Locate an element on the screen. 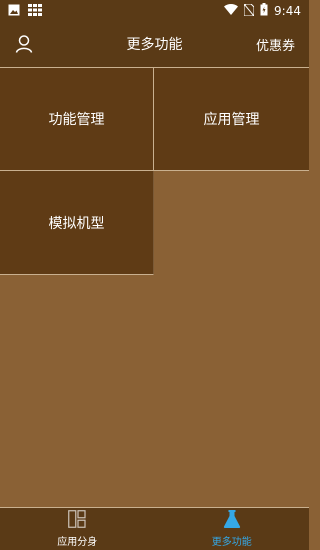 This screenshot has width=320, height=550. device-model-tile: 模拟机型 is located at coordinates (77, 223).